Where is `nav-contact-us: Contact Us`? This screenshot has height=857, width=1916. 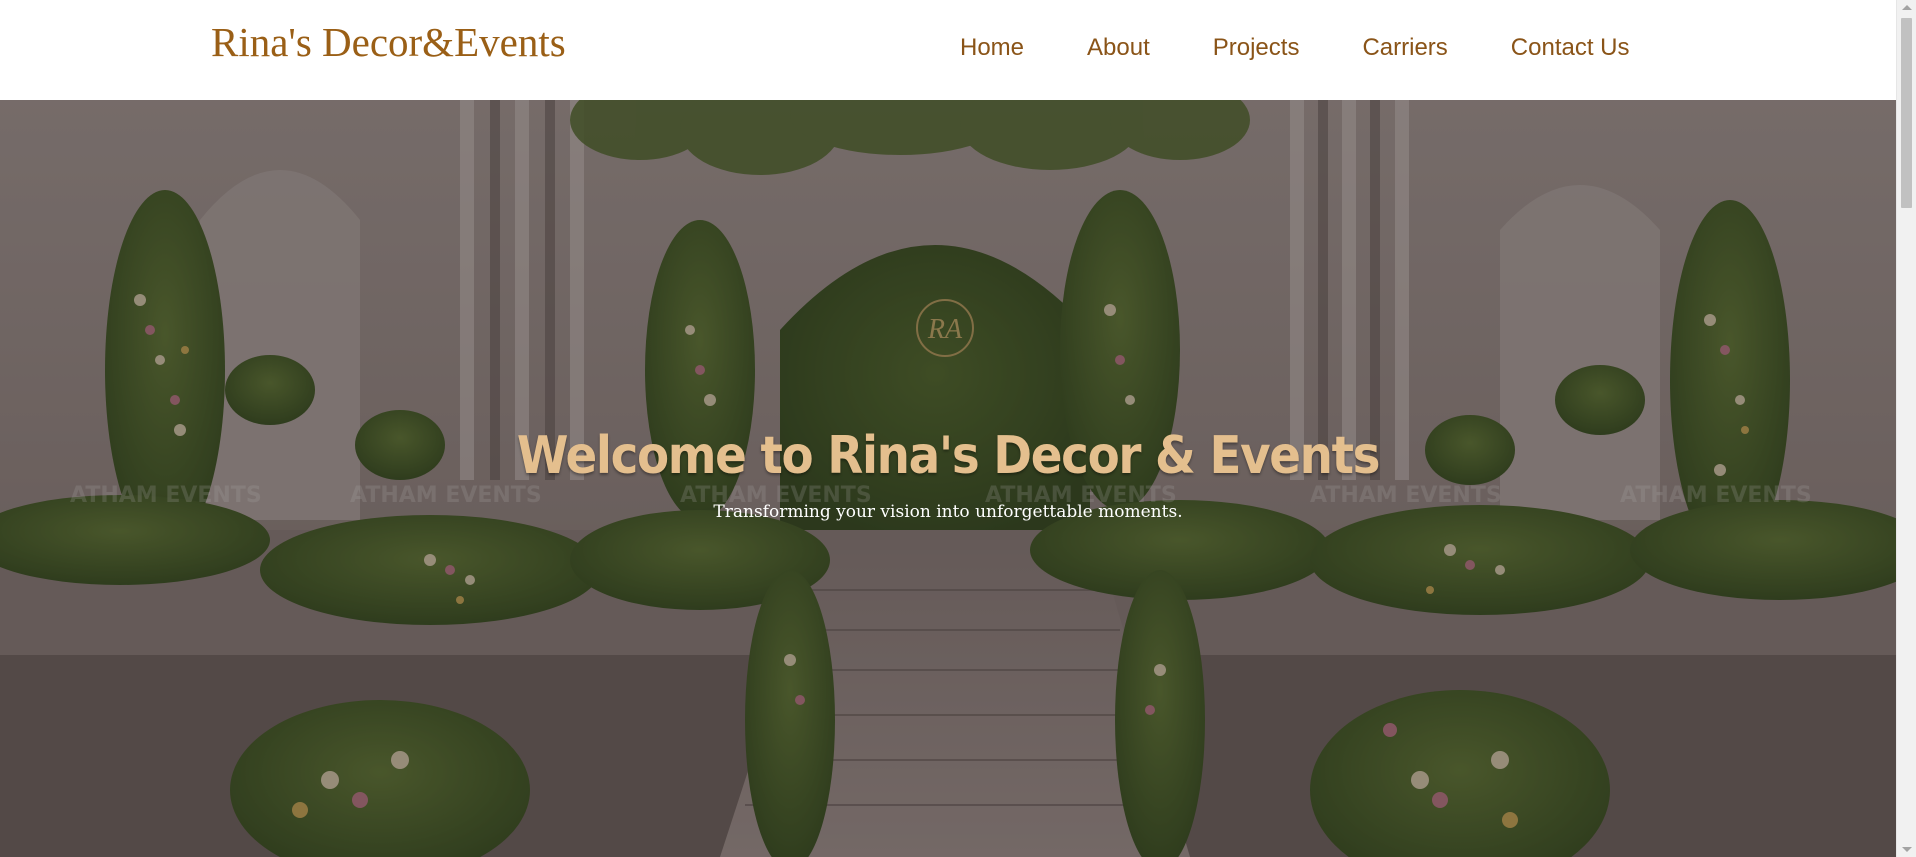 nav-contact-us: Contact Us is located at coordinates (1570, 48).